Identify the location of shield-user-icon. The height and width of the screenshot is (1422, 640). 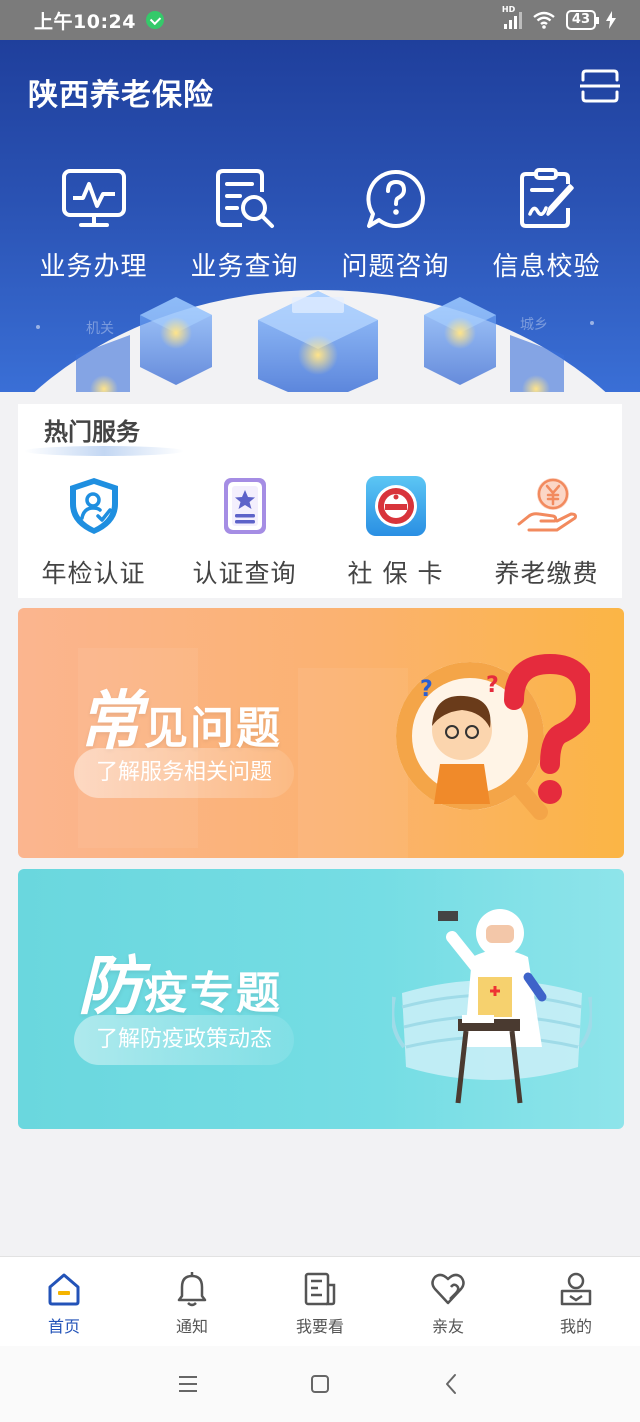
(93, 506).